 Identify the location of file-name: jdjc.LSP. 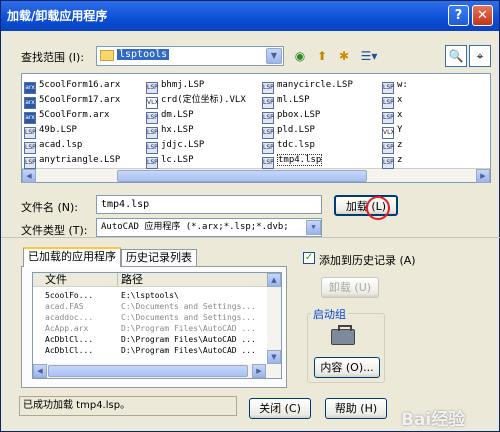
(183, 145).